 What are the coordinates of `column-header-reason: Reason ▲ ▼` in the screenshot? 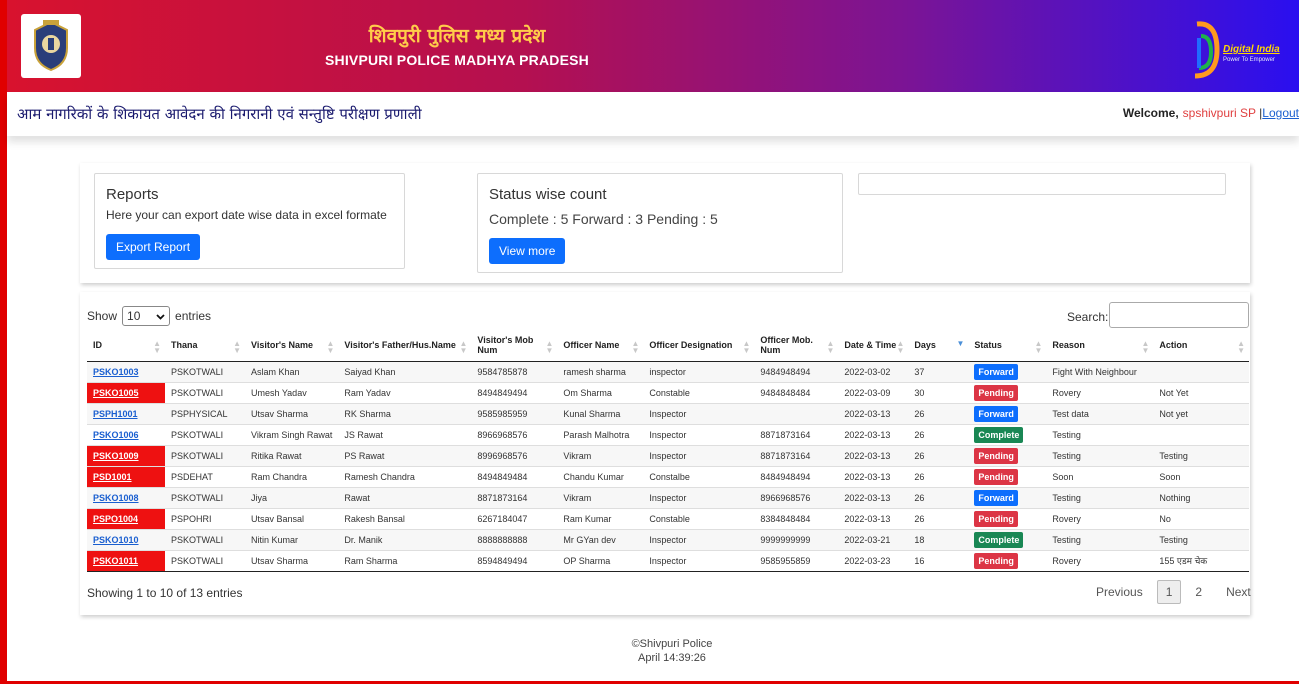 It's located at (1100, 346).